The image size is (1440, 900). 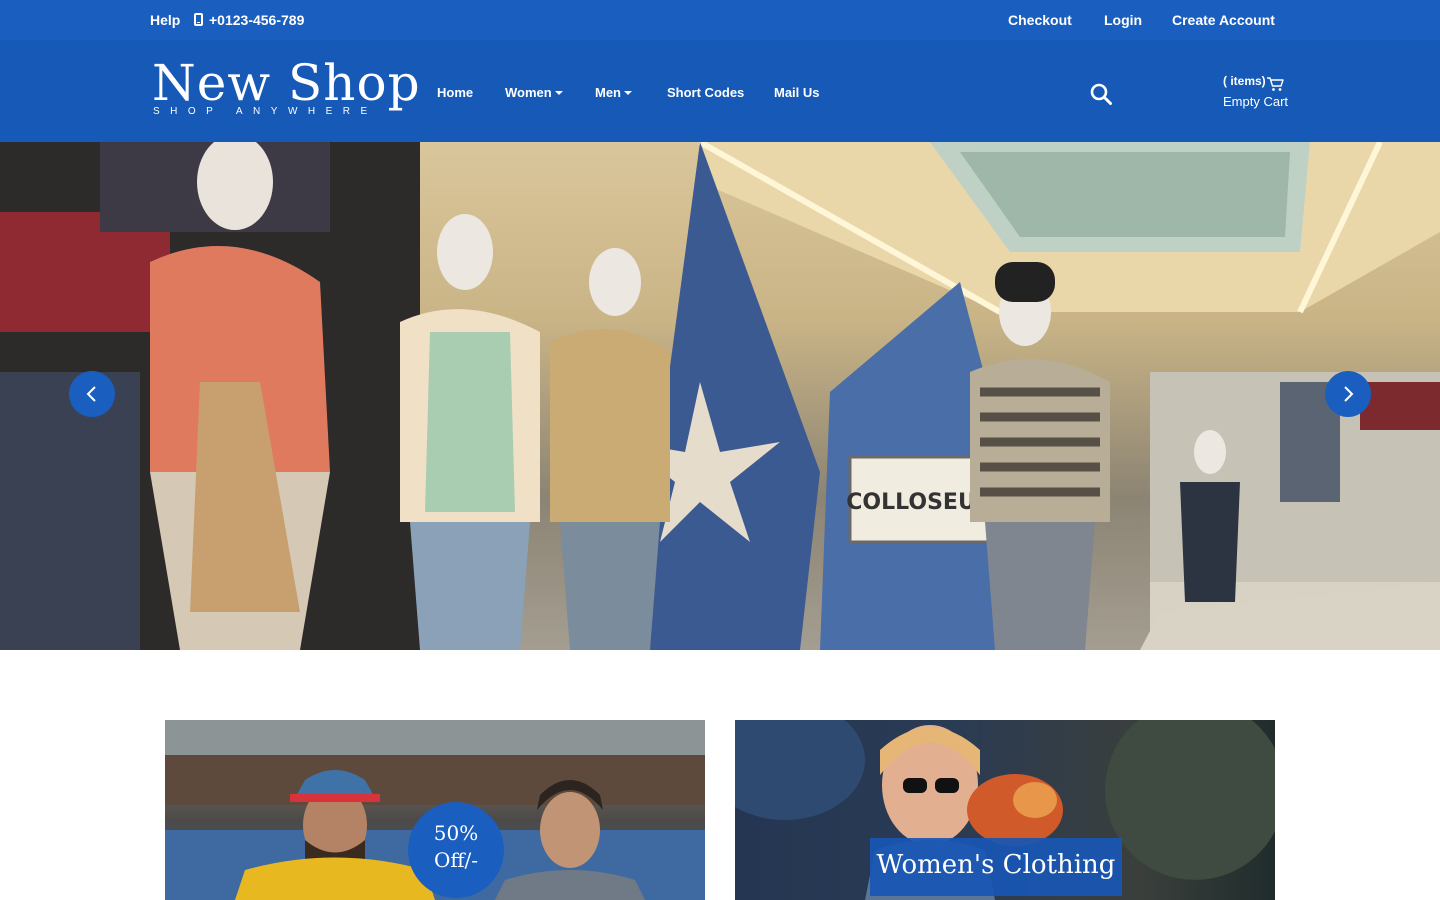 What do you see at coordinates (456, 860) in the screenshot?
I see `discount-off: Off/-` at bounding box center [456, 860].